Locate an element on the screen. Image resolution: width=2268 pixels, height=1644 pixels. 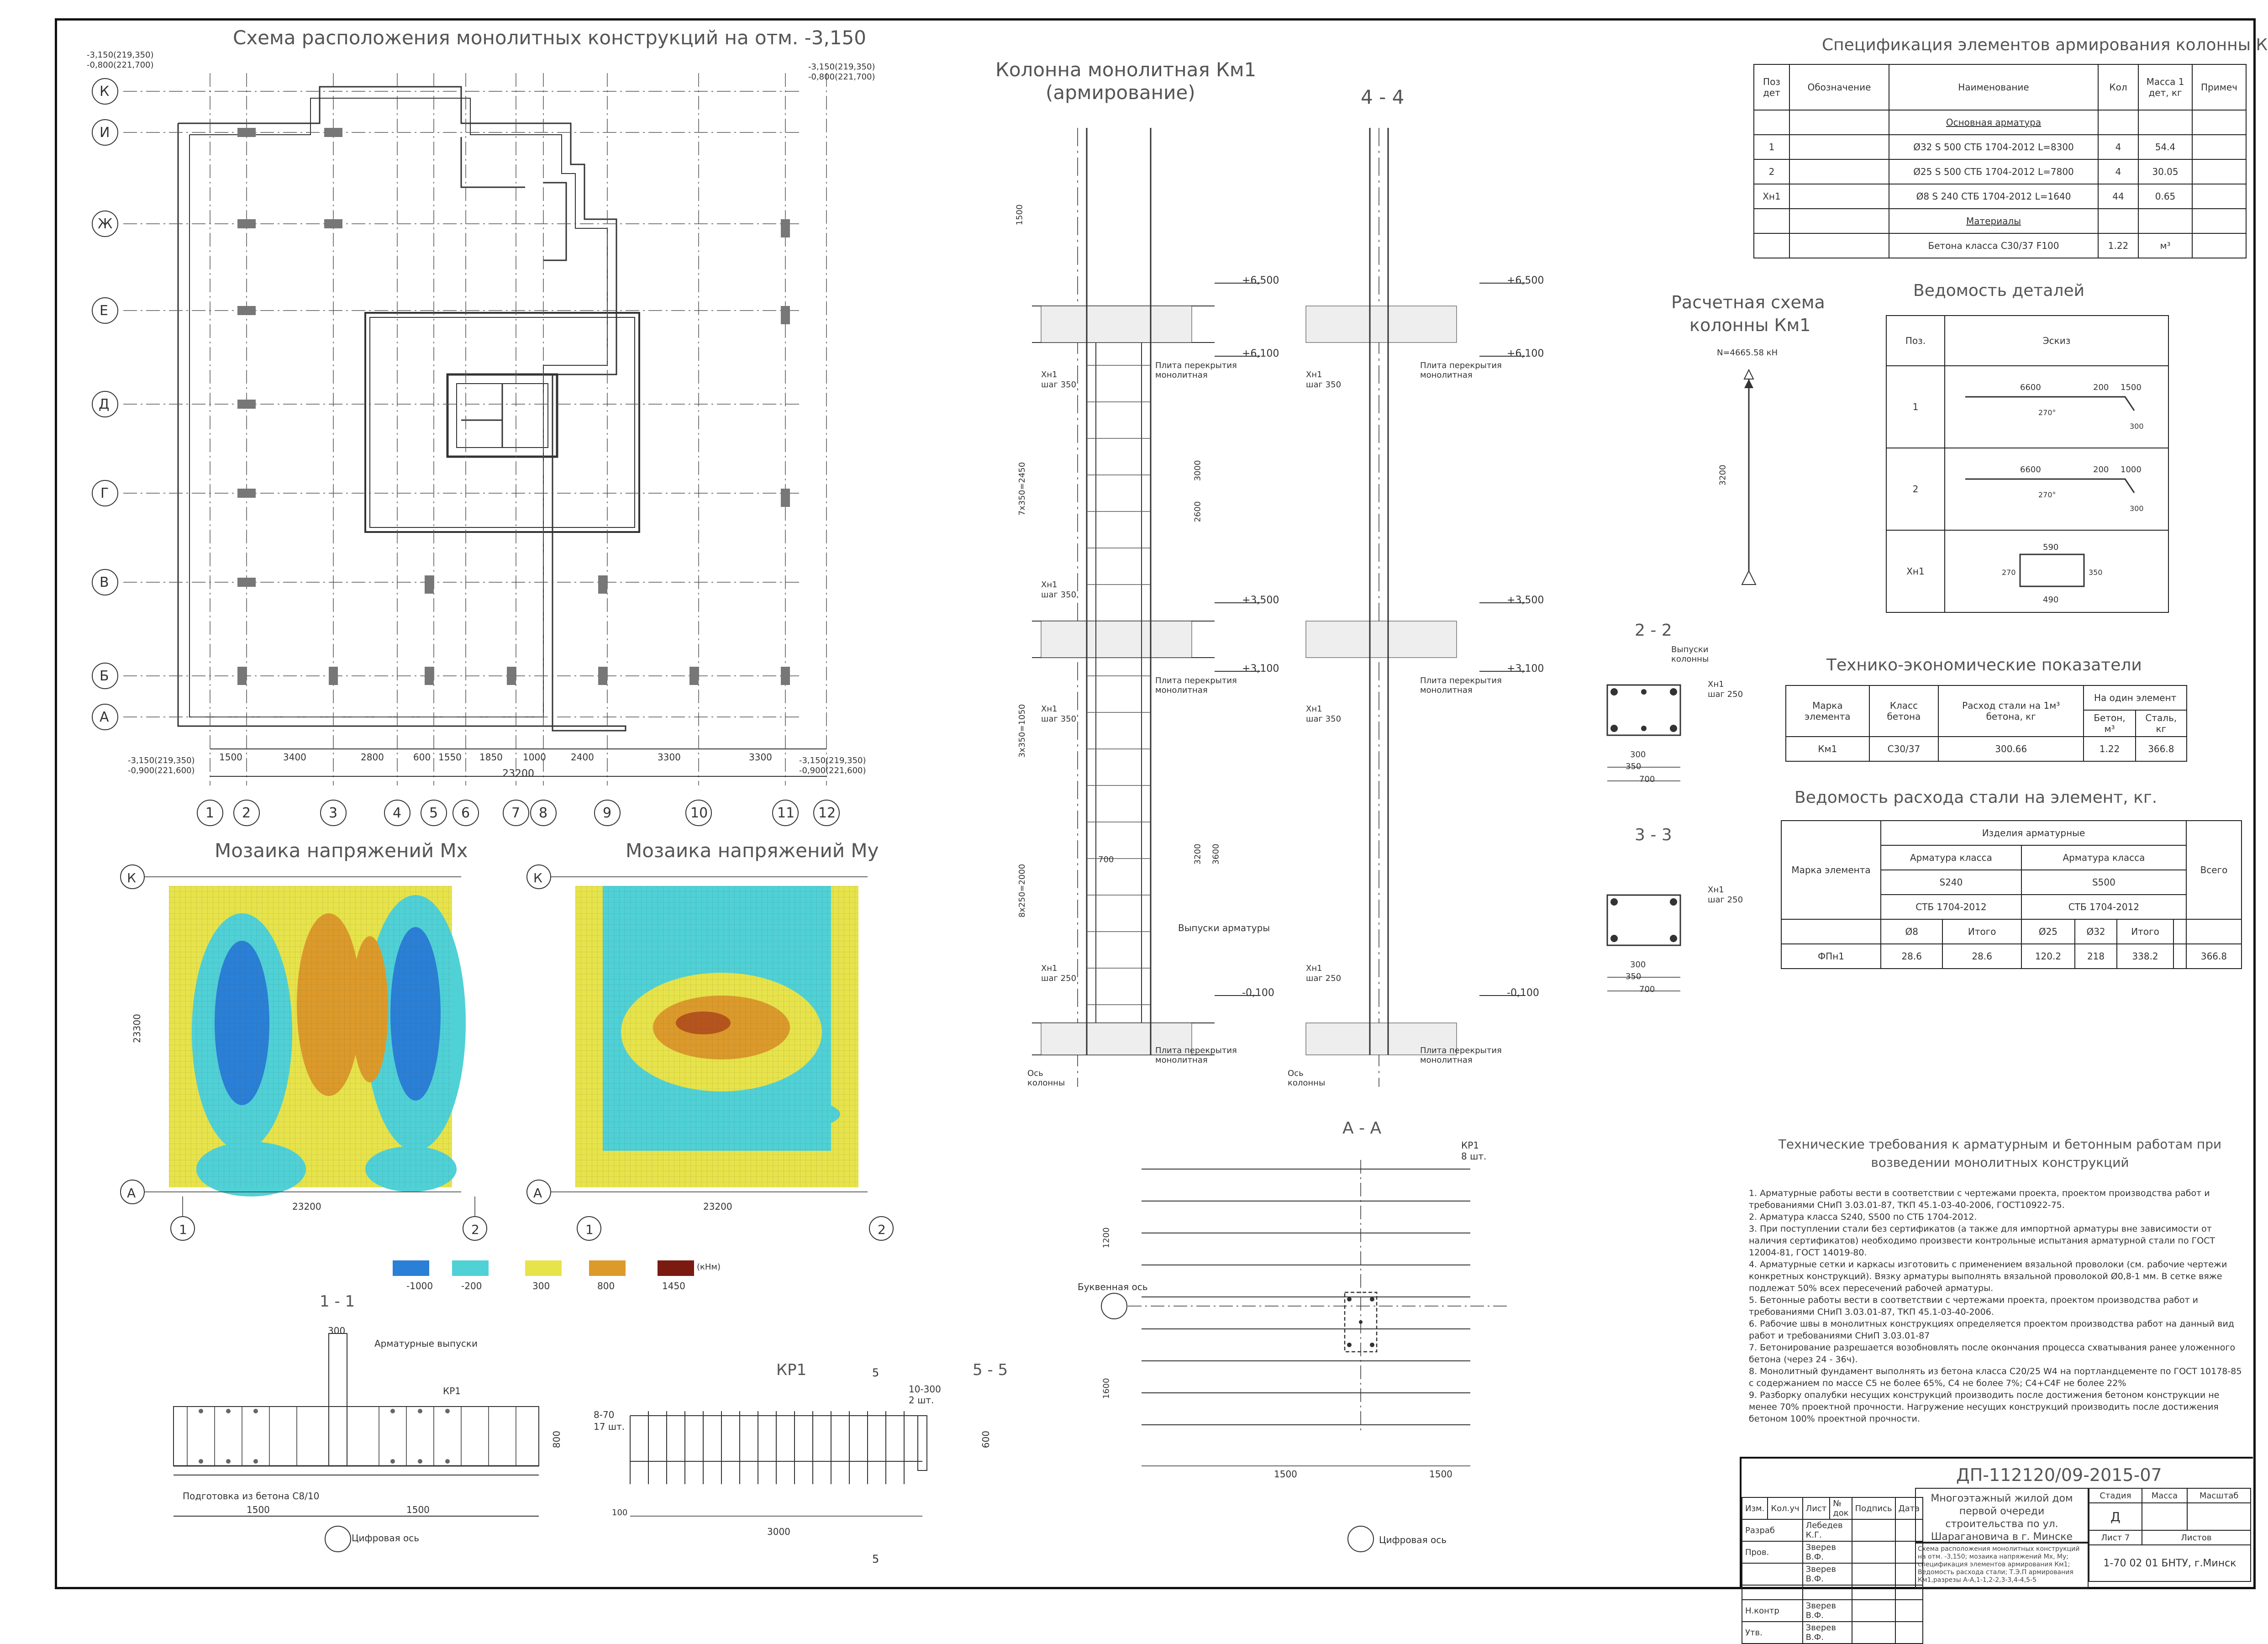
step-label: шаг 250 is located at coordinates (1324, 978).